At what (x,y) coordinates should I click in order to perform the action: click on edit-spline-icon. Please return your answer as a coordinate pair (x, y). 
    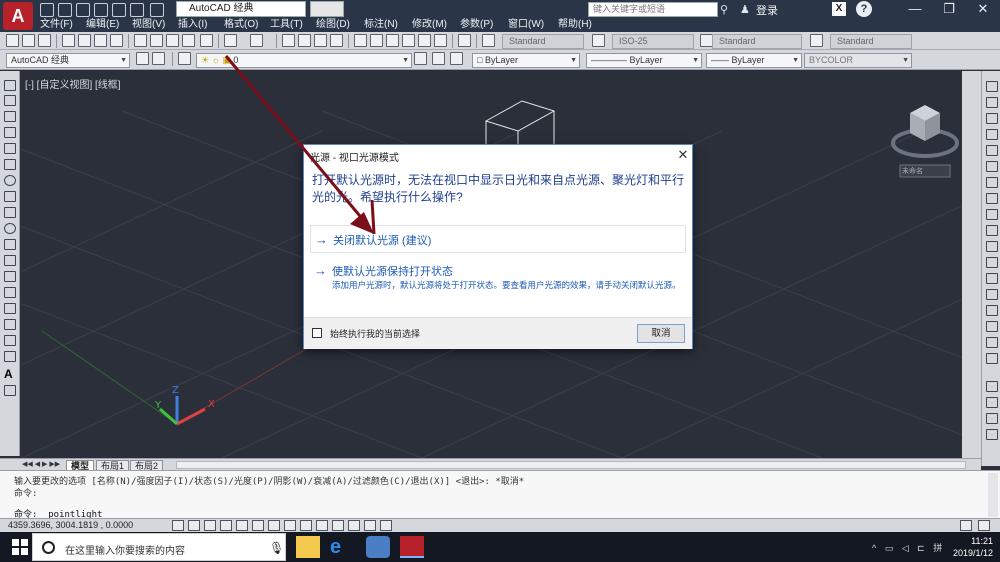
    Looking at the image, I should click on (992, 358).